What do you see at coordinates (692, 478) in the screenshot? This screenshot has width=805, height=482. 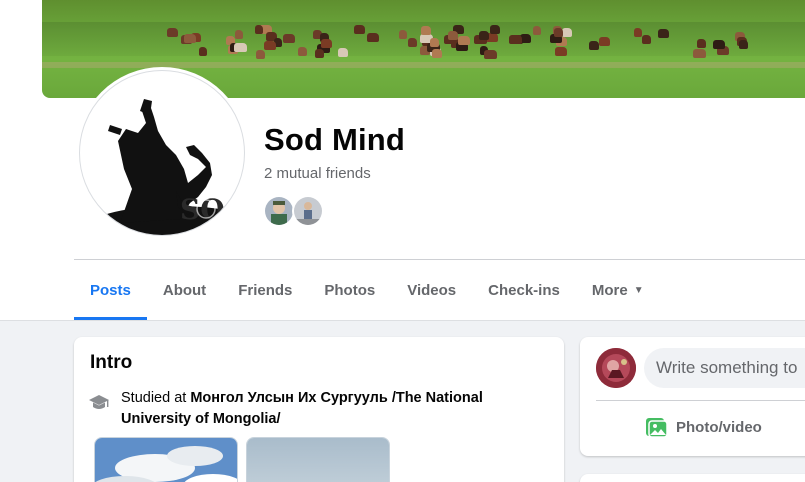 I see `next-card-edge` at bounding box center [692, 478].